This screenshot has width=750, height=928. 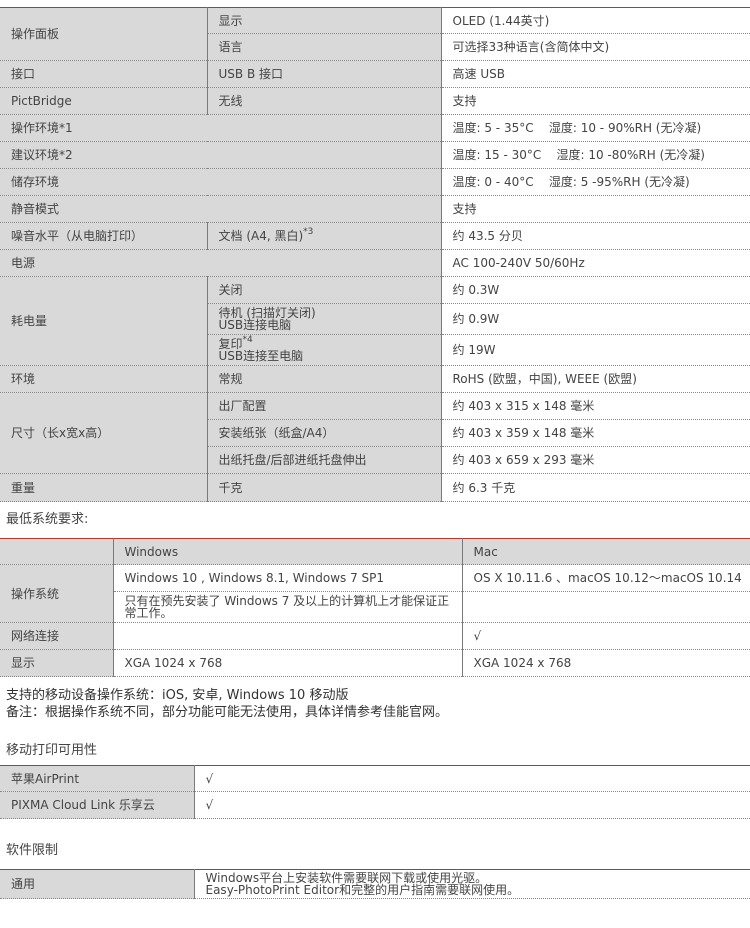 I want to click on standby-label: 待机 (扫描灯关闭)USB连接电脑, so click(x=324, y=319).